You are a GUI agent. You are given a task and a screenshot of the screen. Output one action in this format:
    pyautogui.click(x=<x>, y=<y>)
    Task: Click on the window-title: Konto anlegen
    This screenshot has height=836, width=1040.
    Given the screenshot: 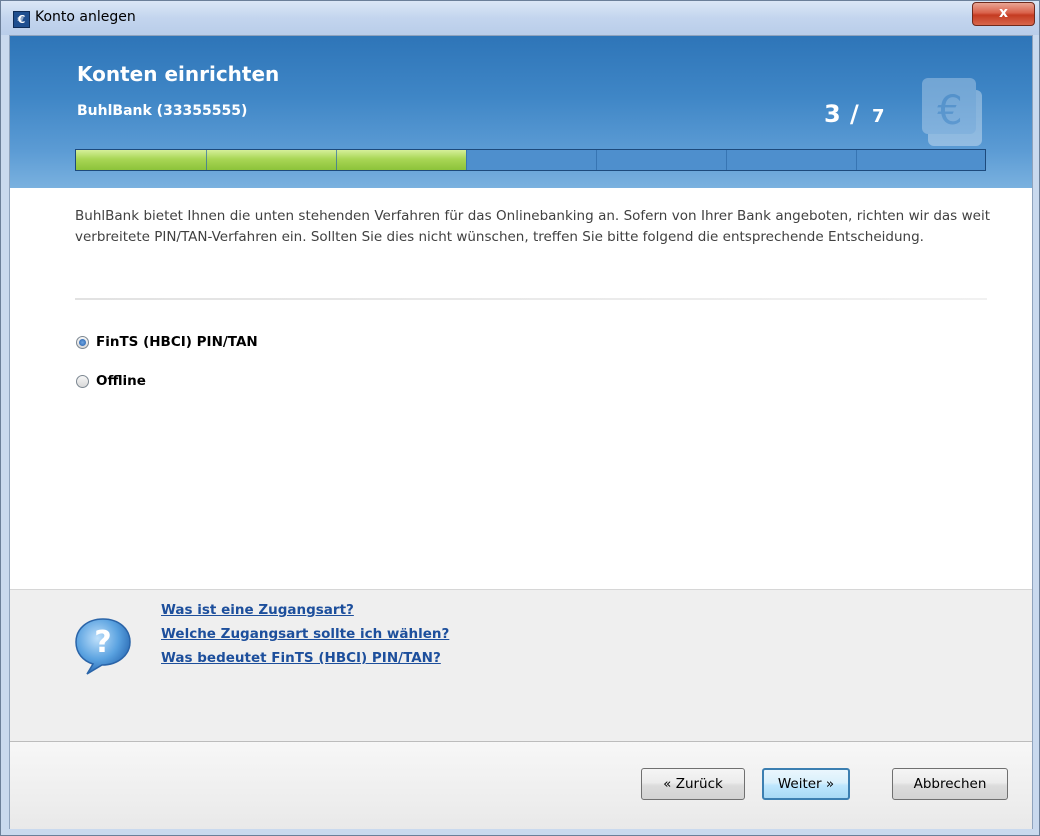 What is the action you would take?
    pyautogui.click(x=85, y=17)
    